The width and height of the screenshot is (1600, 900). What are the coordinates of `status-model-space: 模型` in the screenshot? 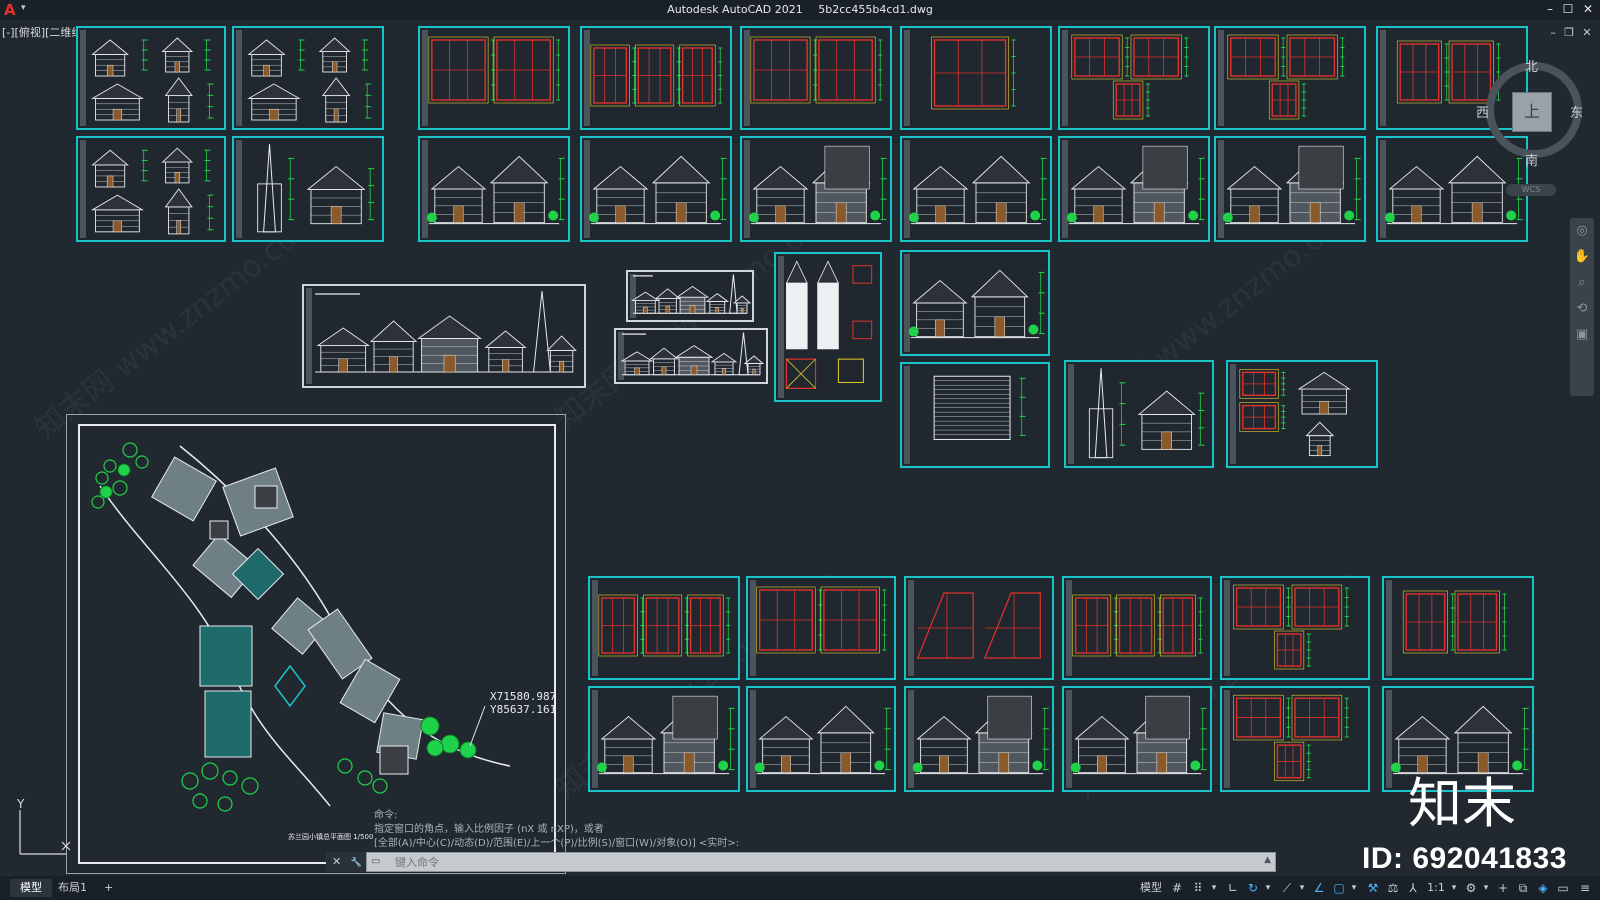 It's located at (1151, 888).